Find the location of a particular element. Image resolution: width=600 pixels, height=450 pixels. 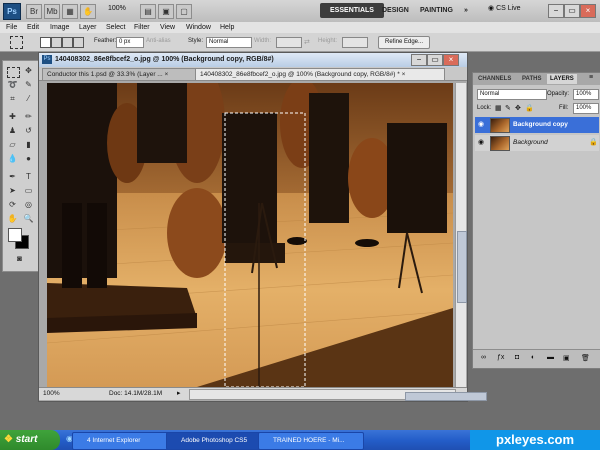

doc-minimize-button: − is located at coordinates (419, 60).